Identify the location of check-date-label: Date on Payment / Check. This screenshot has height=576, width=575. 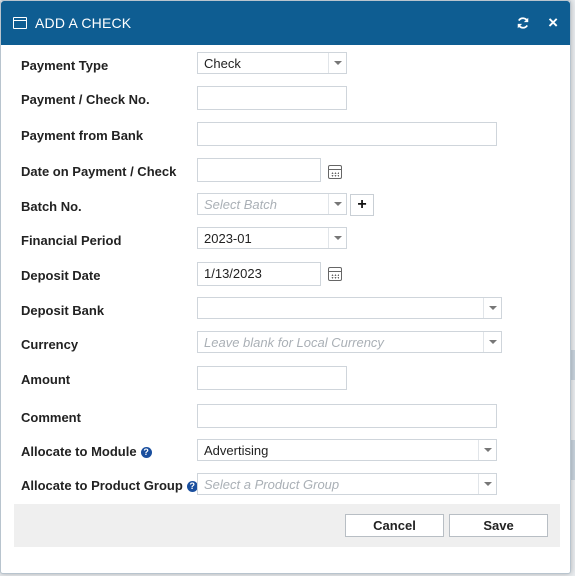
(99, 171).